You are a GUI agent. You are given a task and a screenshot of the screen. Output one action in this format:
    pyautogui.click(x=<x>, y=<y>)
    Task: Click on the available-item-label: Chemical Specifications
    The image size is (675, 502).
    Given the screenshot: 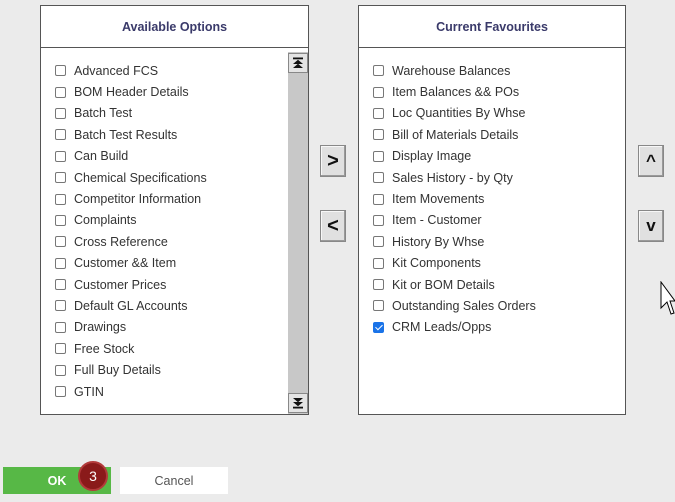 What is the action you would take?
    pyautogui.click(x=140, y=177)
    